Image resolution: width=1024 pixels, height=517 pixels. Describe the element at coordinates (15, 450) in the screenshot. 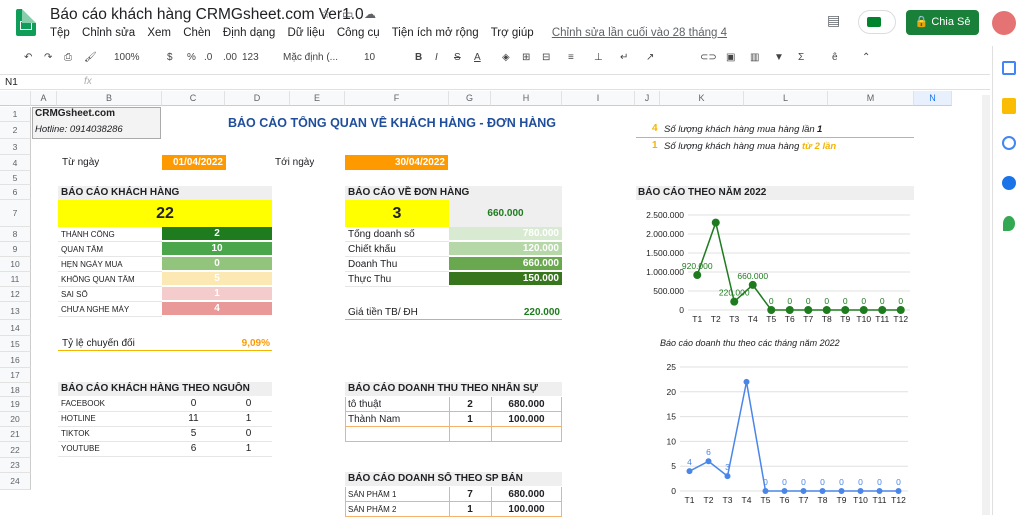

I see `row-header: 22` at that location.